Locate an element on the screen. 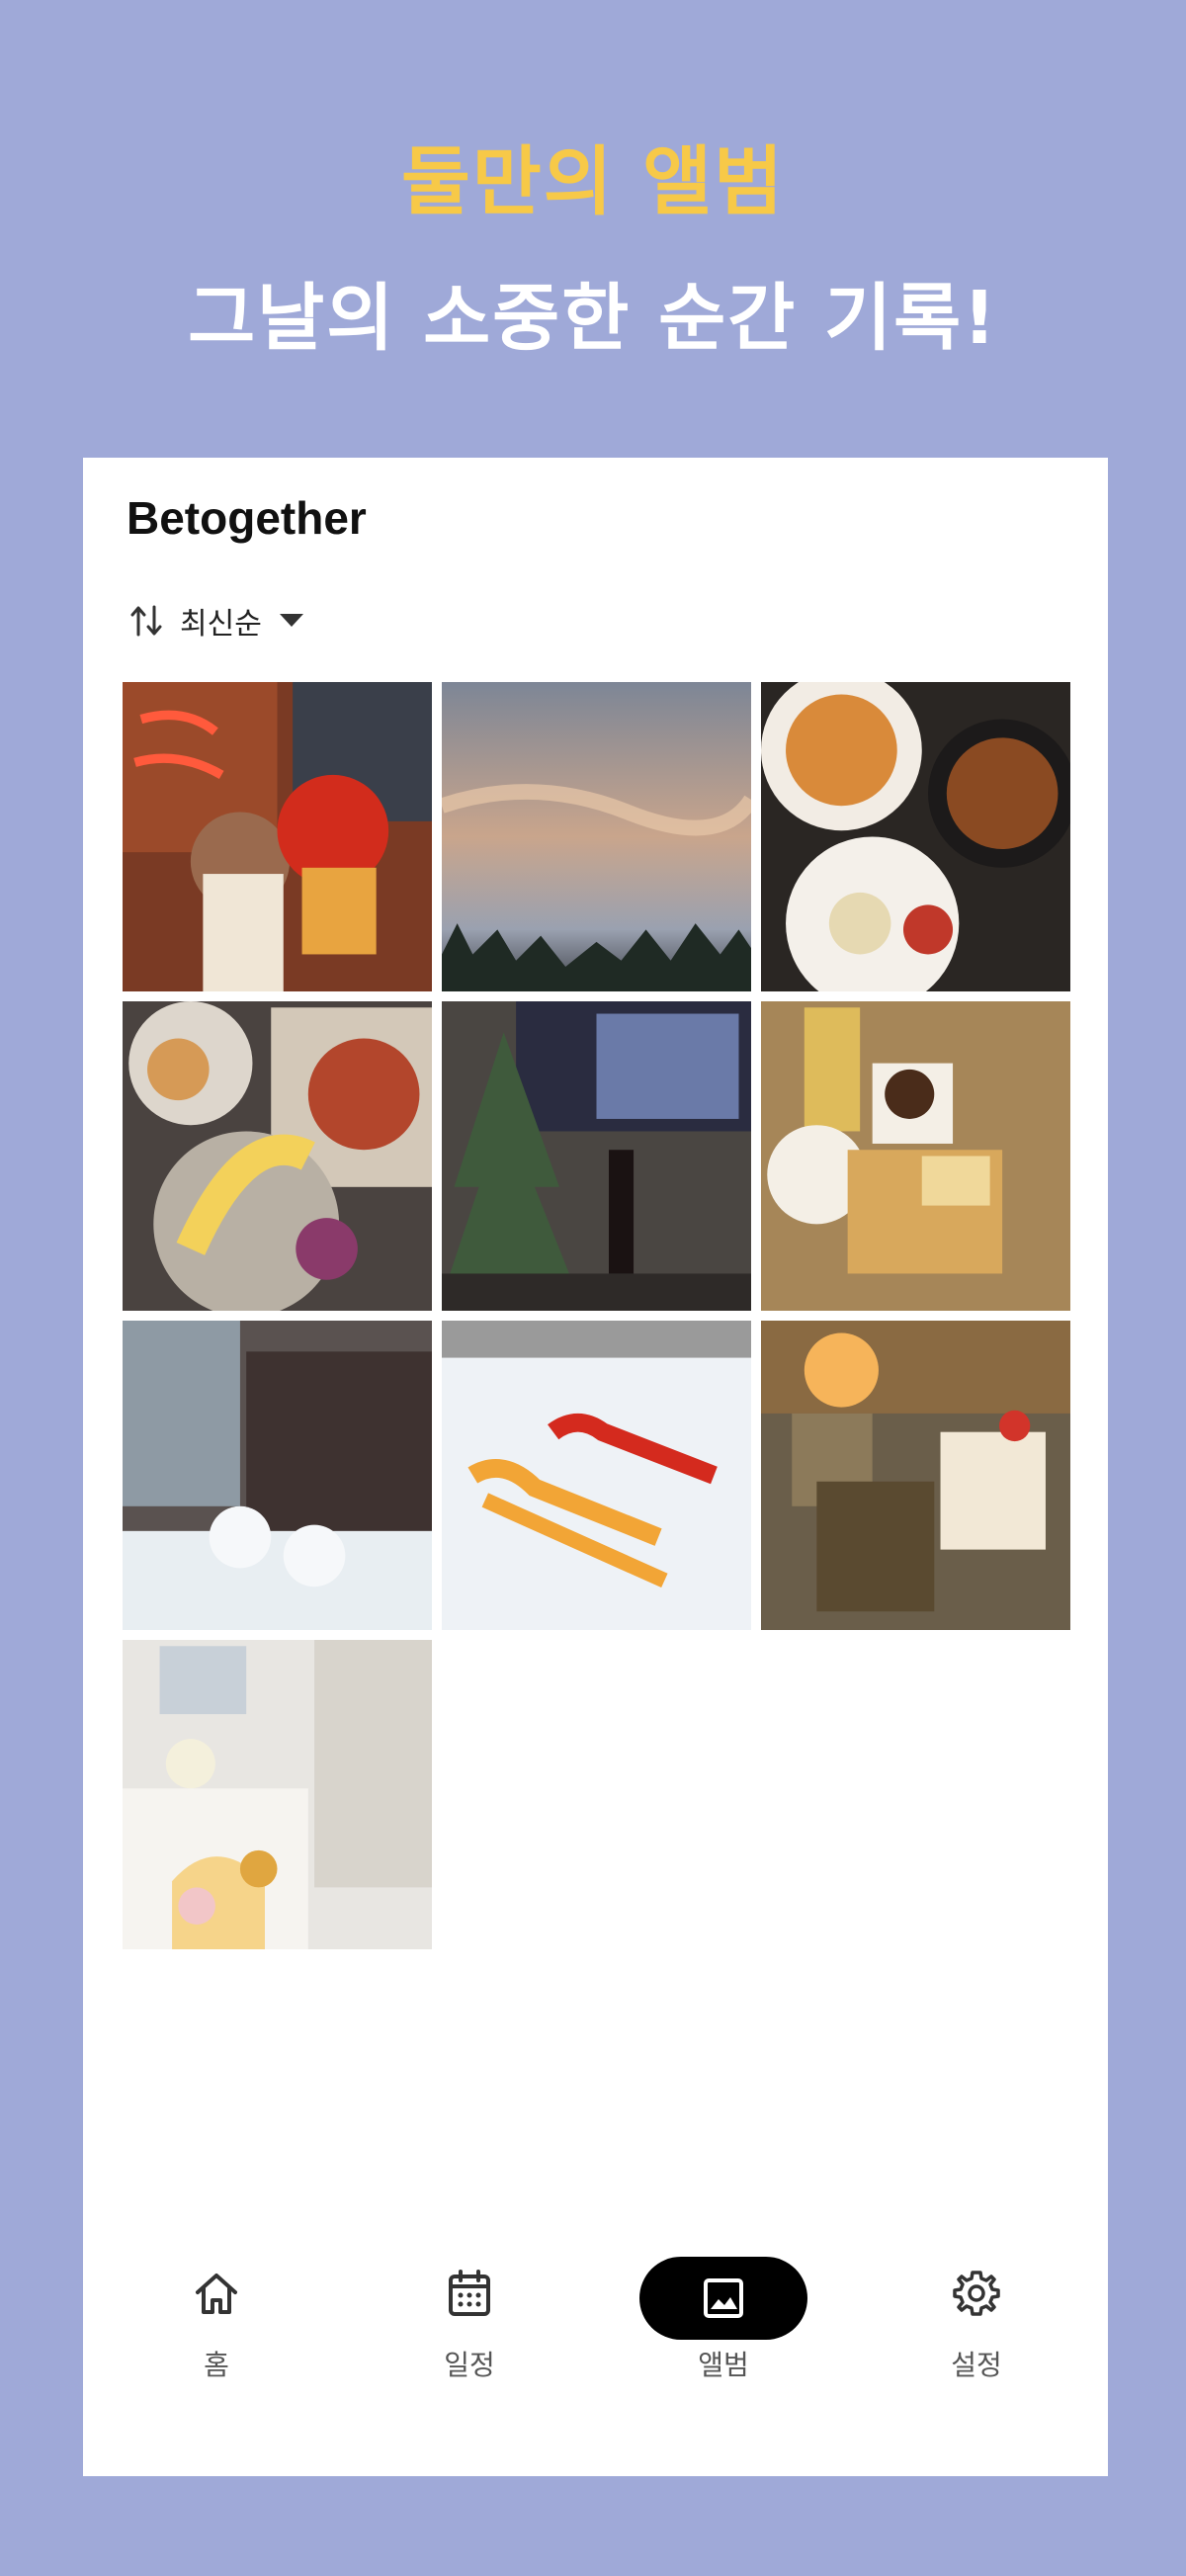  photo-cafe-desserts is located at coordinates (915, 1475).